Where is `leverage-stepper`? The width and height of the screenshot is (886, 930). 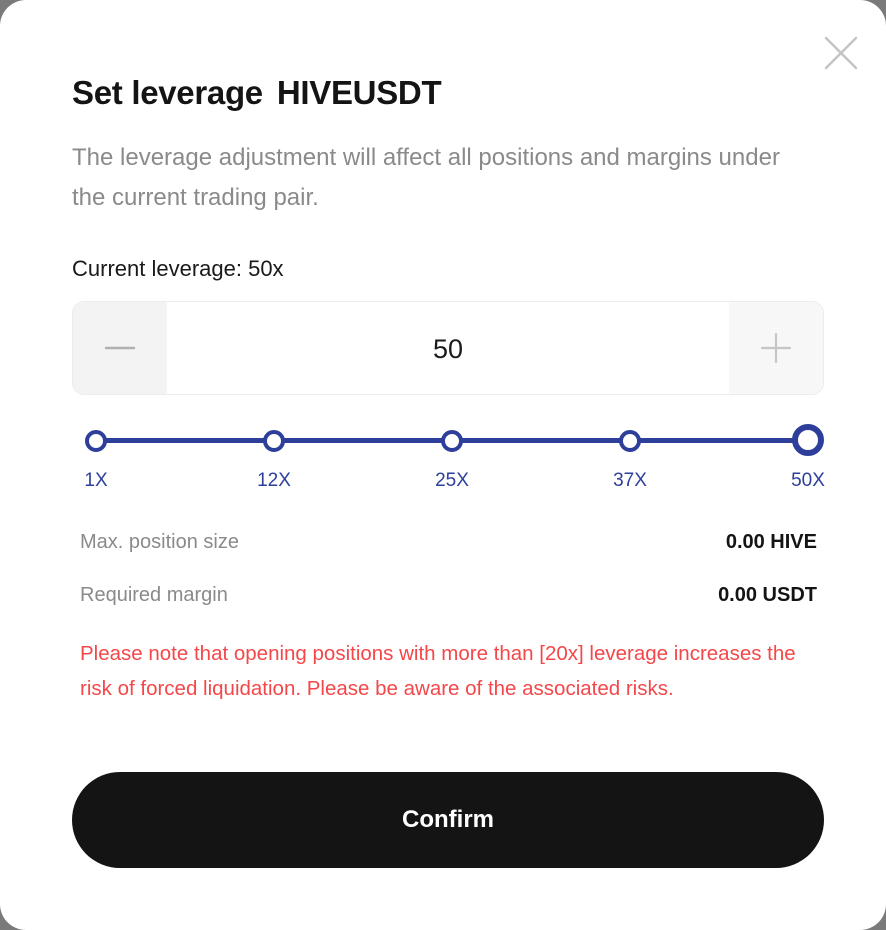
leverage-stepper is located at coordinates (448, 348).